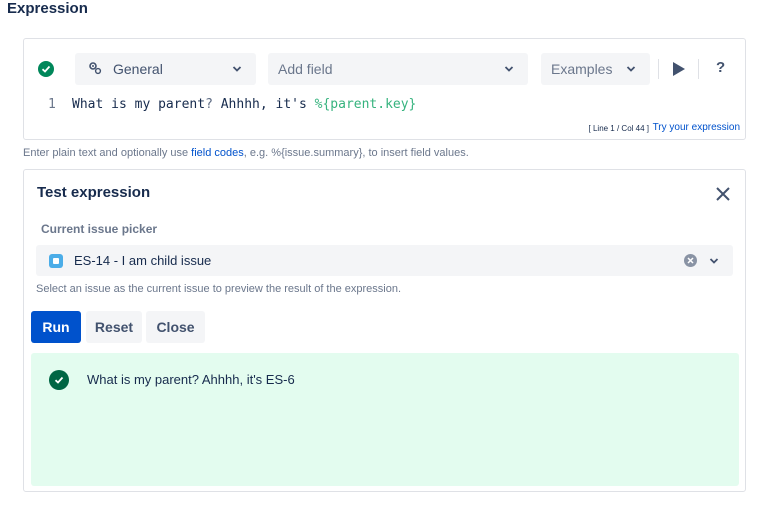 This screenshot has width=760, height=505. I want to click on play-icon, so click(679, 69).